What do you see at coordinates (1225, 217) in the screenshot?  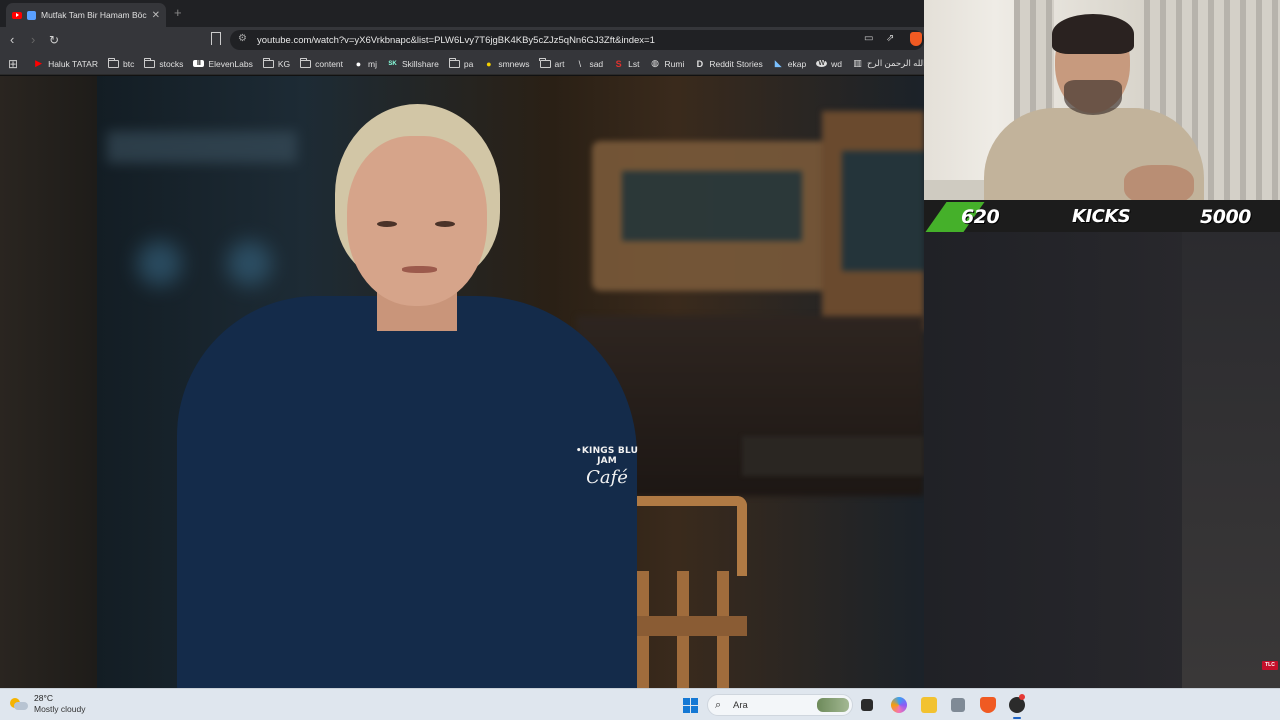 I see `counter-goal: 5000` at bounding box center [1225, 217].